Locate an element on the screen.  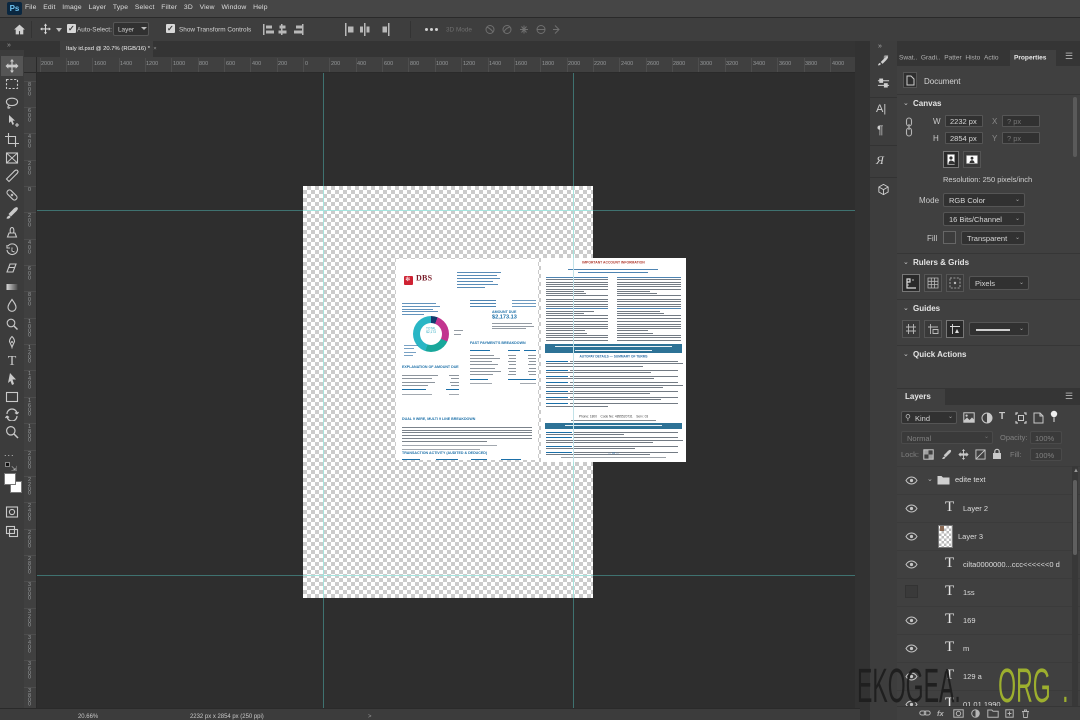
svg-text: T is located at coordinates (12, 360).